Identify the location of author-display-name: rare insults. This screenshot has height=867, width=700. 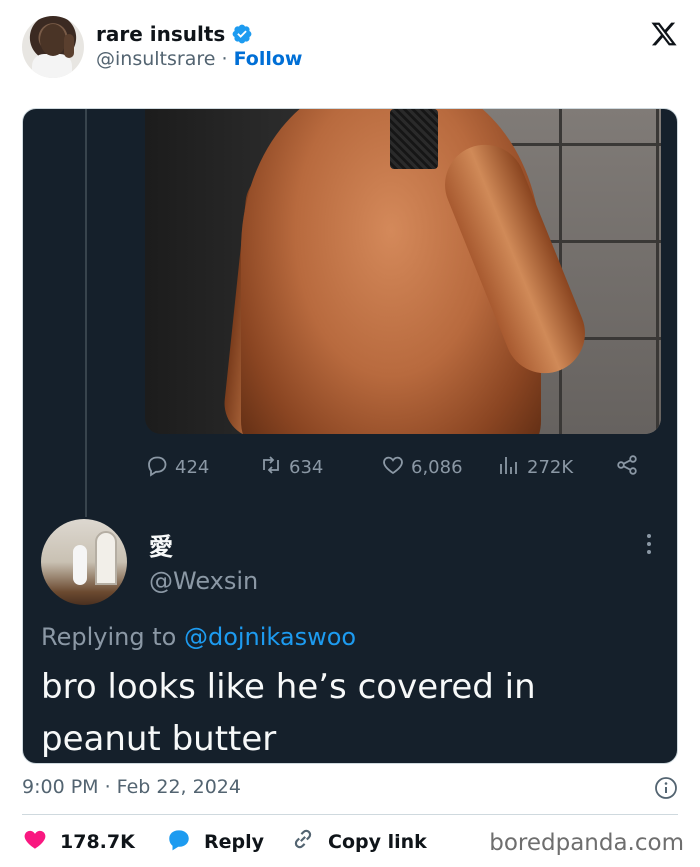
(160, 34).